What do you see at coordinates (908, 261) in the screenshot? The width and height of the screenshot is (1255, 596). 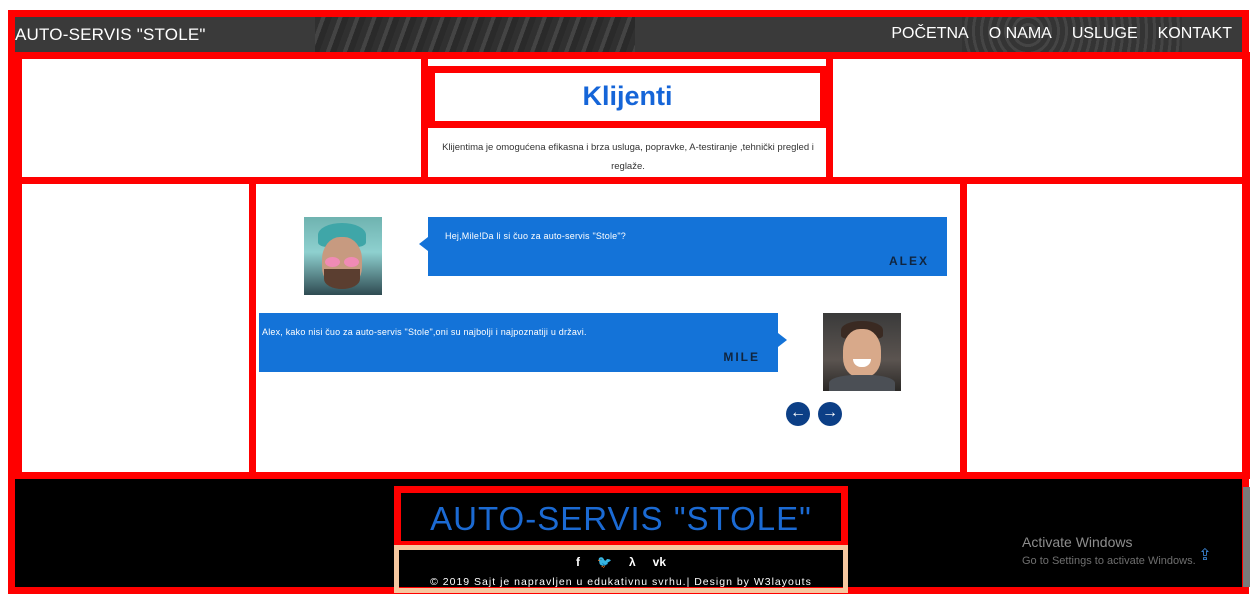 I see `testimonial-author: ALEX` at bounding box center [908, 261].